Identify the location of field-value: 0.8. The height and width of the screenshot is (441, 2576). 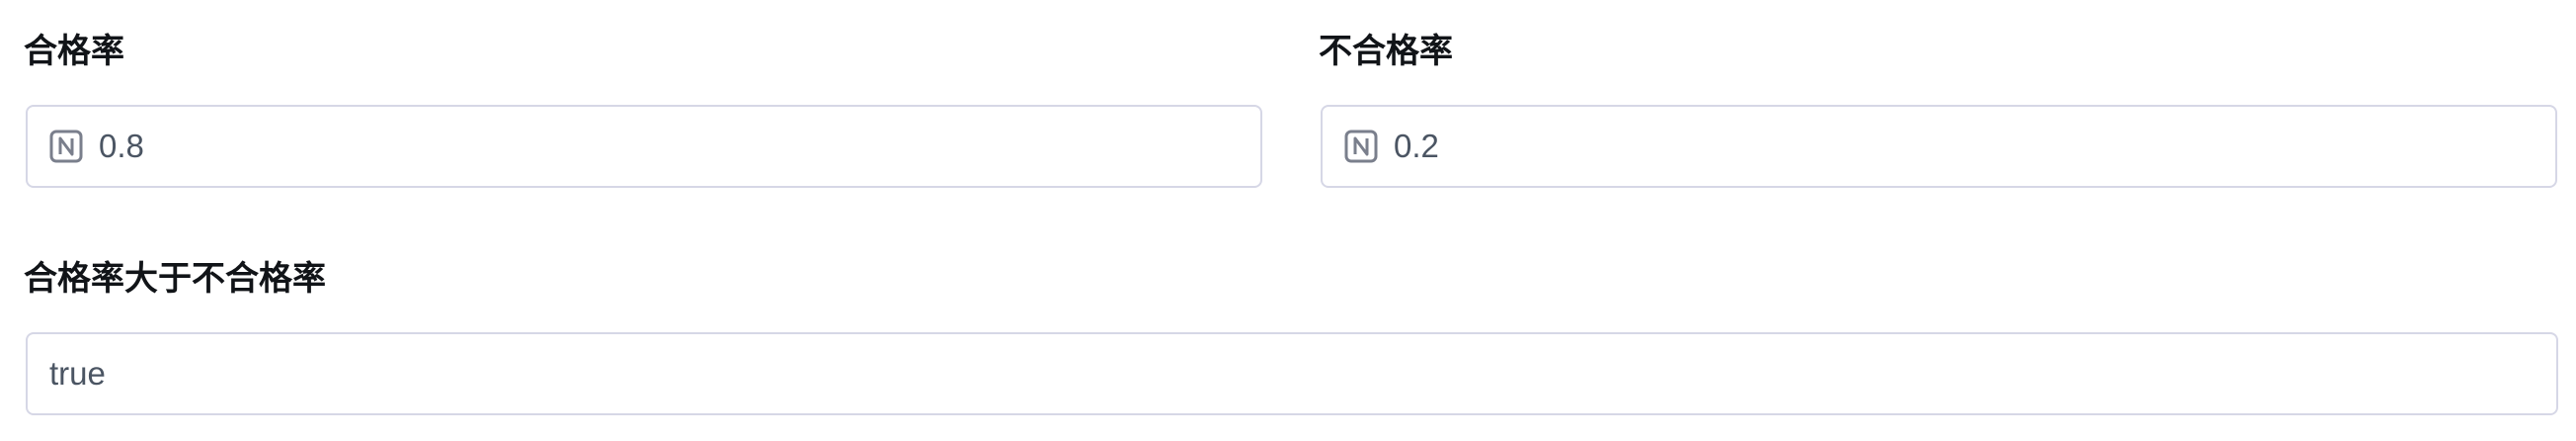
(121, 146).